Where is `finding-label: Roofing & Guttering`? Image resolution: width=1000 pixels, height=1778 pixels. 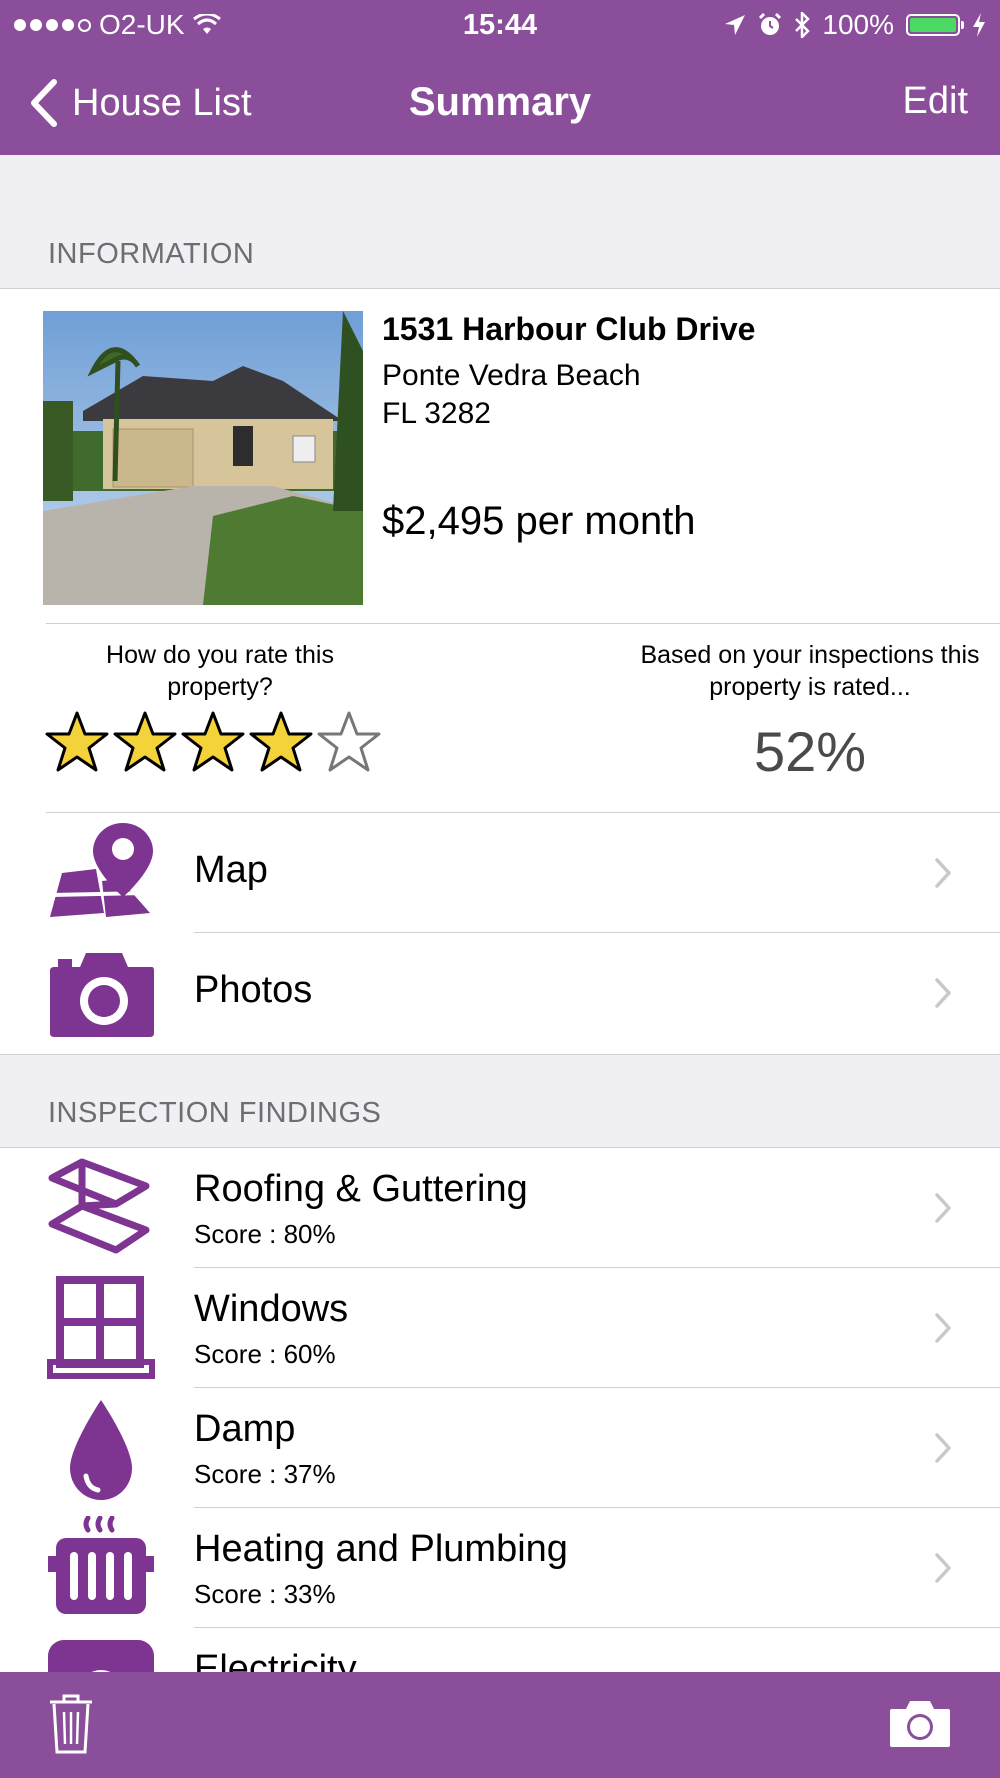
finding-label: Roofing & Guttering is located at coordinates (361, 1189).